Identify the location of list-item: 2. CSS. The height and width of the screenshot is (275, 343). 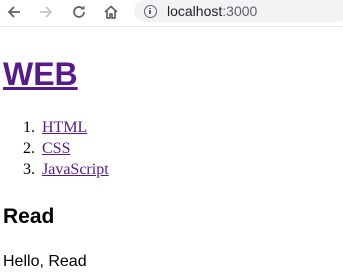
(56, 148).